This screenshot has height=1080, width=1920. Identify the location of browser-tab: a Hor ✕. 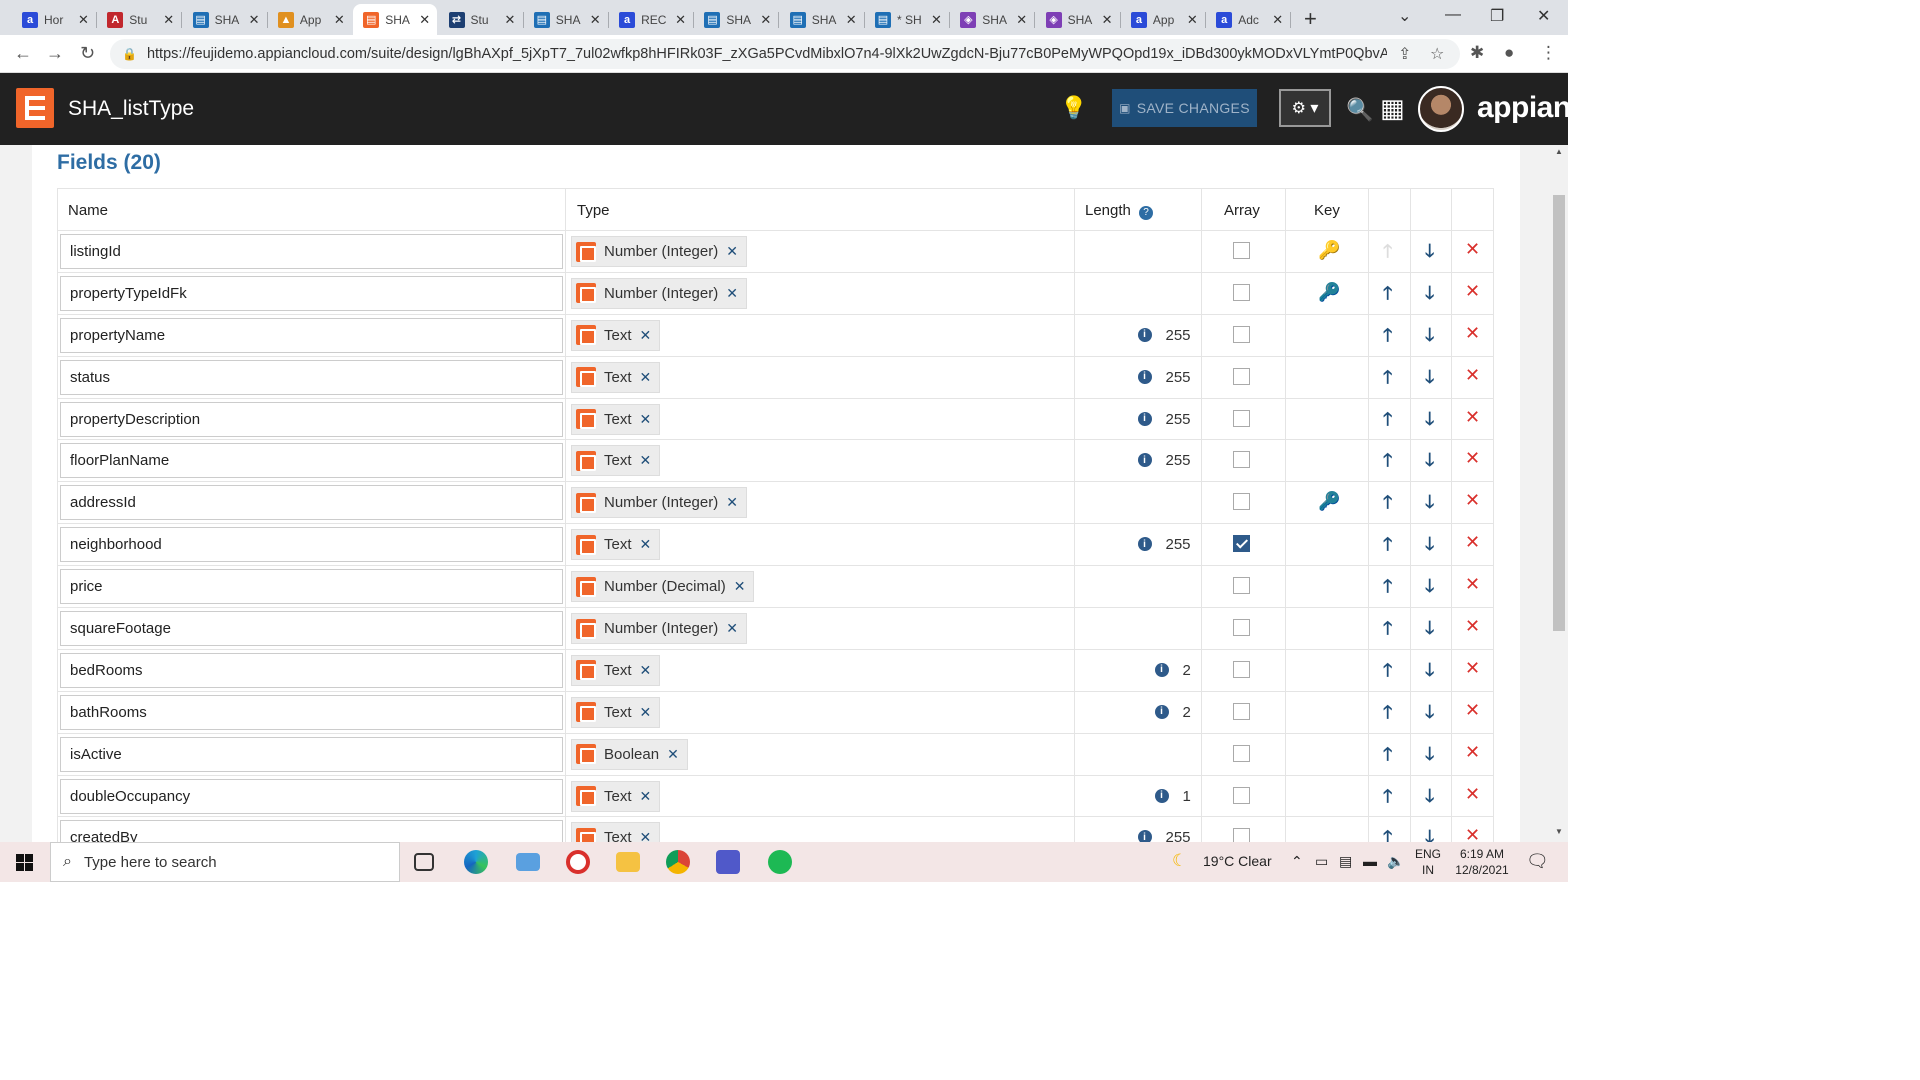
(54, 19).